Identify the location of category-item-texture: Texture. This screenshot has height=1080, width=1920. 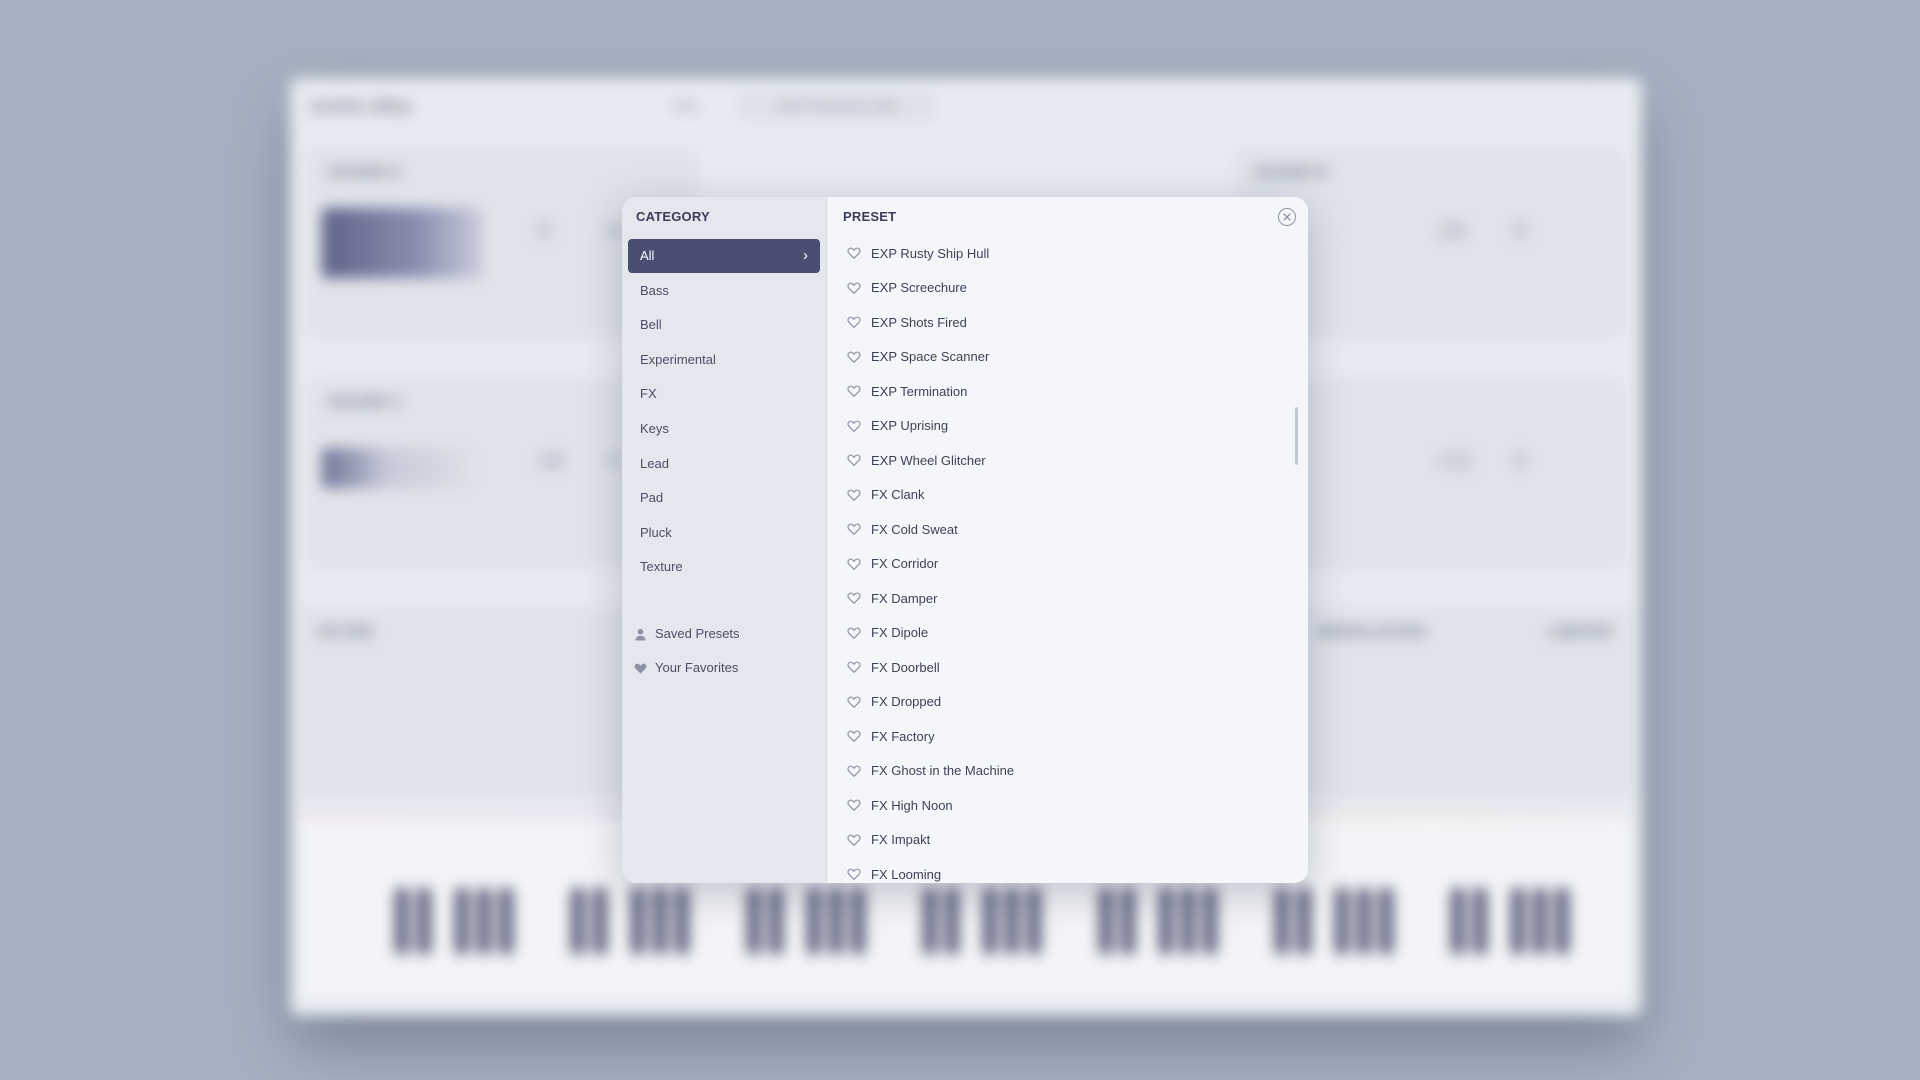
(724, 567).